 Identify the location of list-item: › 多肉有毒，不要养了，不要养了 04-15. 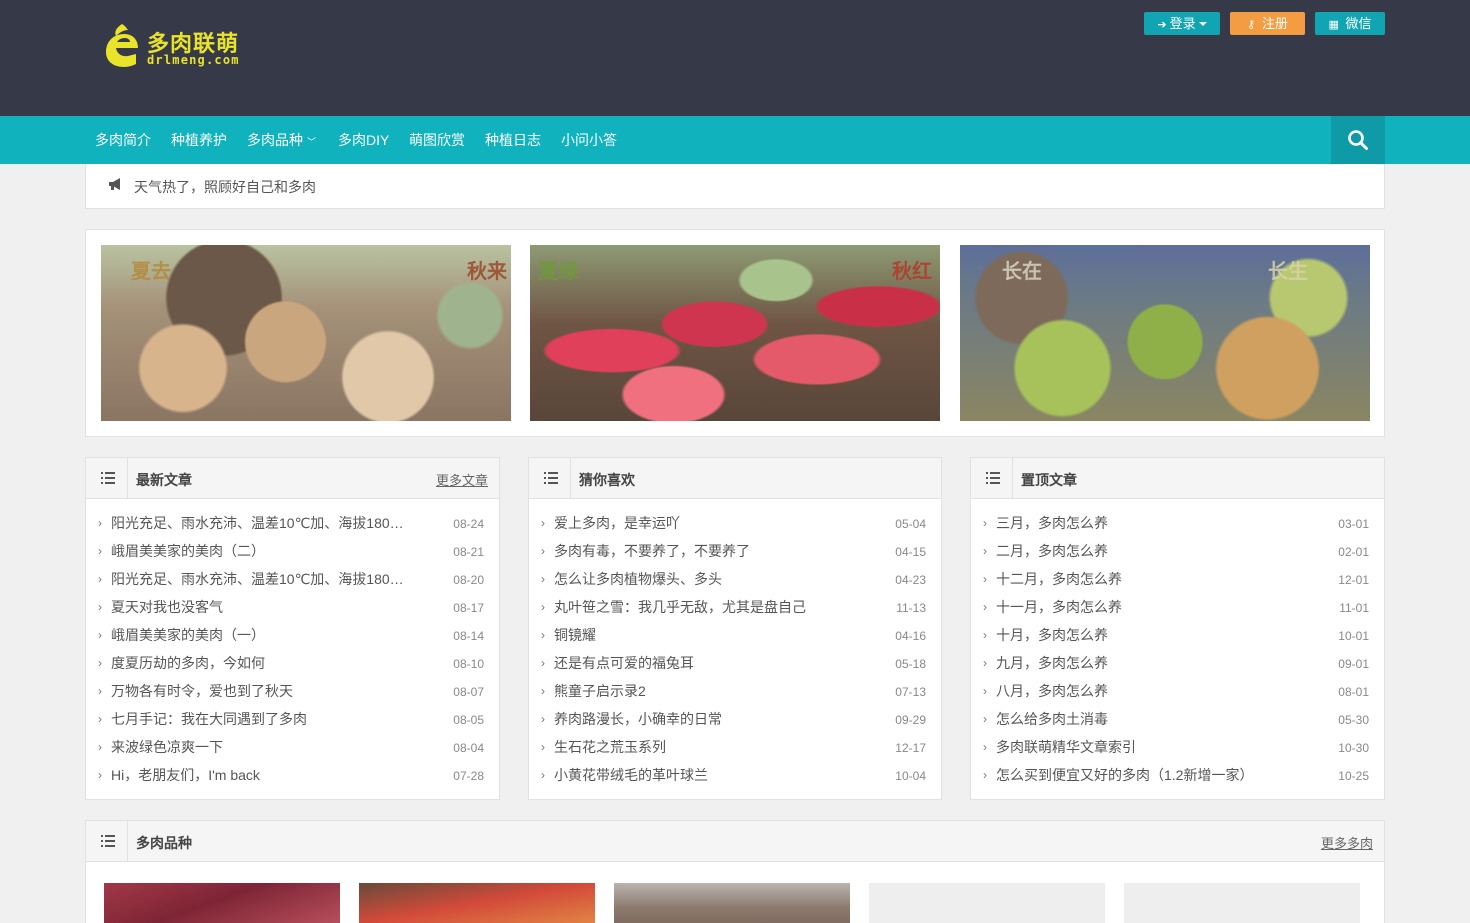
(733, 555).